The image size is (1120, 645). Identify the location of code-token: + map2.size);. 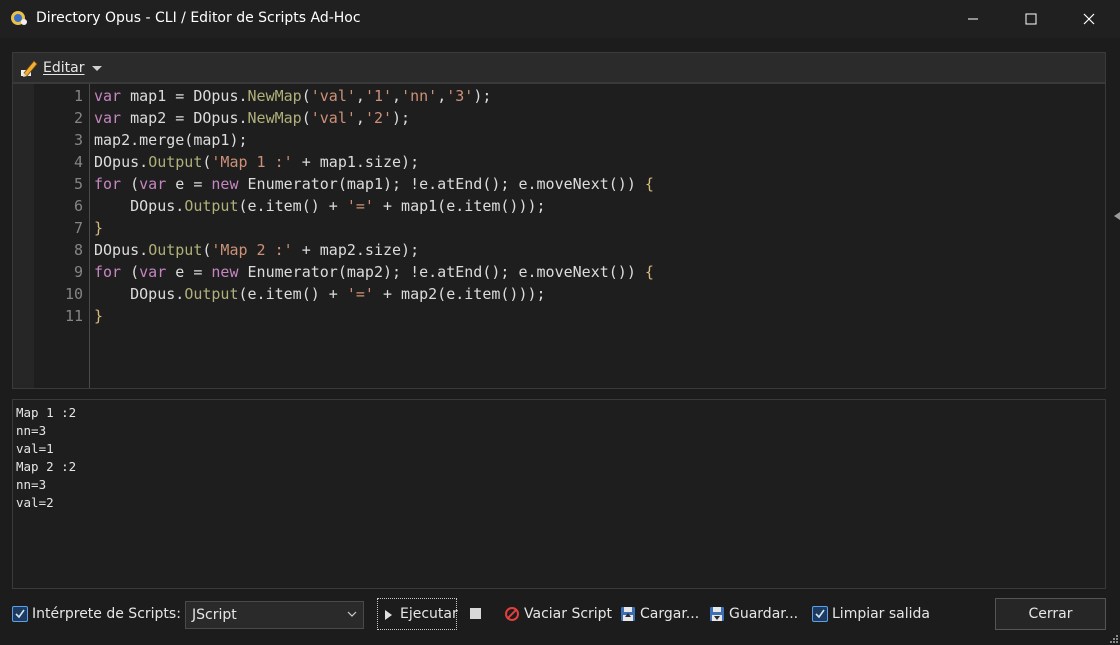
(356, 250).